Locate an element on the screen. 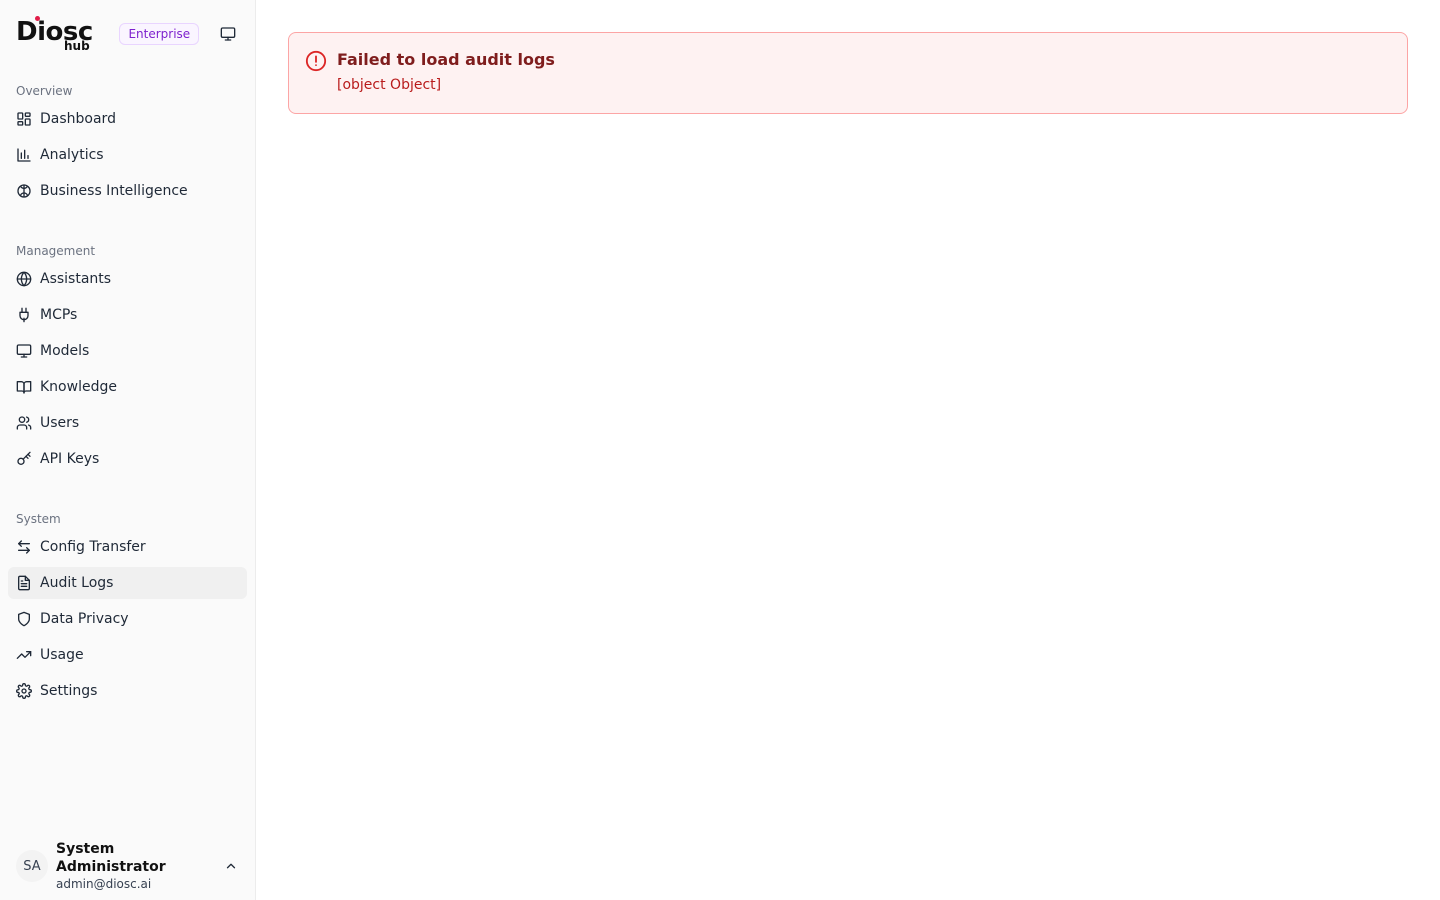  bar-chart-icon is located at coordinates (24, 155).